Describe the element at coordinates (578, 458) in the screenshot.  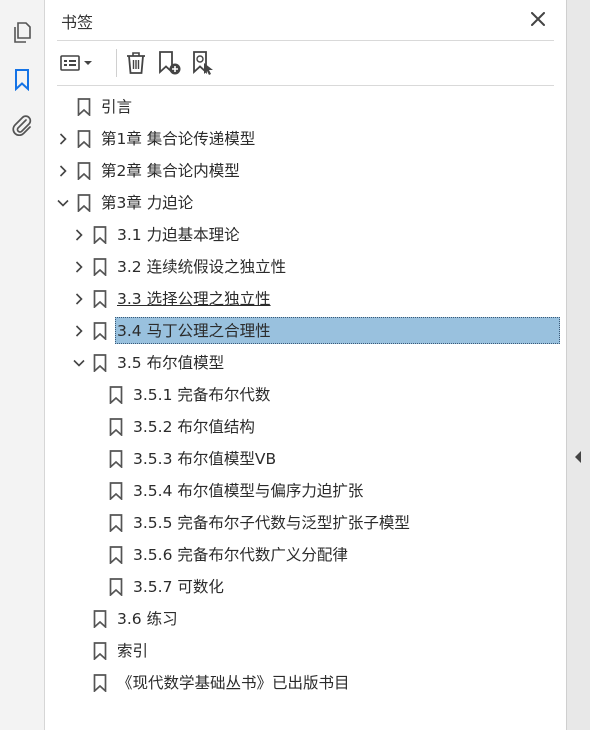
I see `collapse-panel-icon` at that location.